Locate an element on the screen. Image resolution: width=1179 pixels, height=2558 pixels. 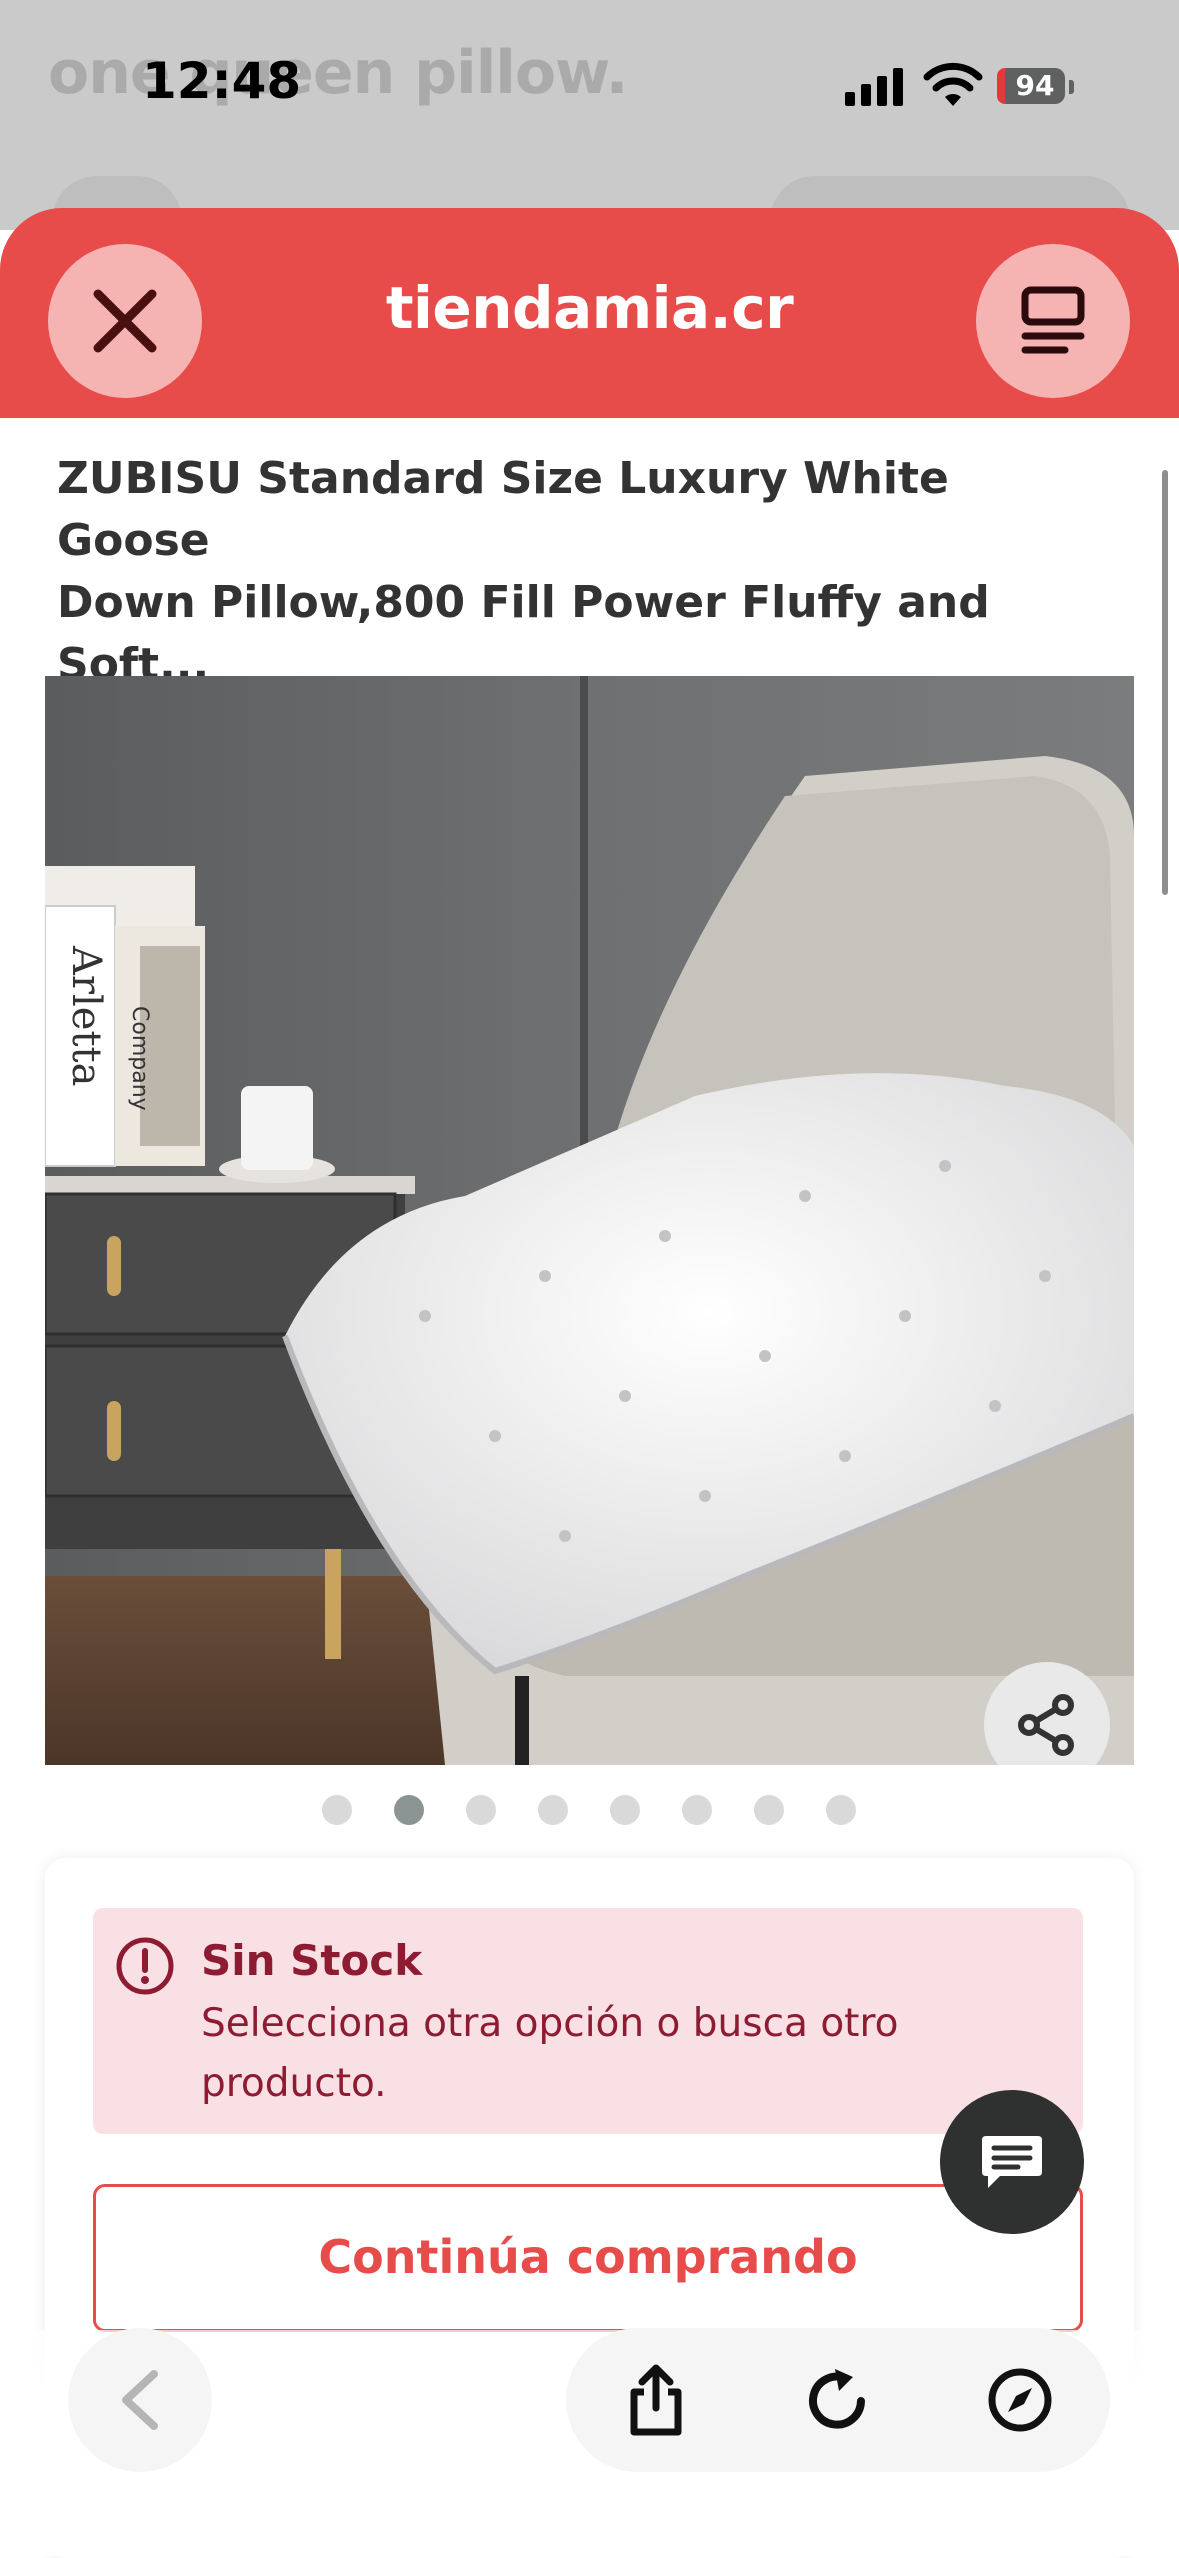
share-icon is located at coordinates (656, 2400).